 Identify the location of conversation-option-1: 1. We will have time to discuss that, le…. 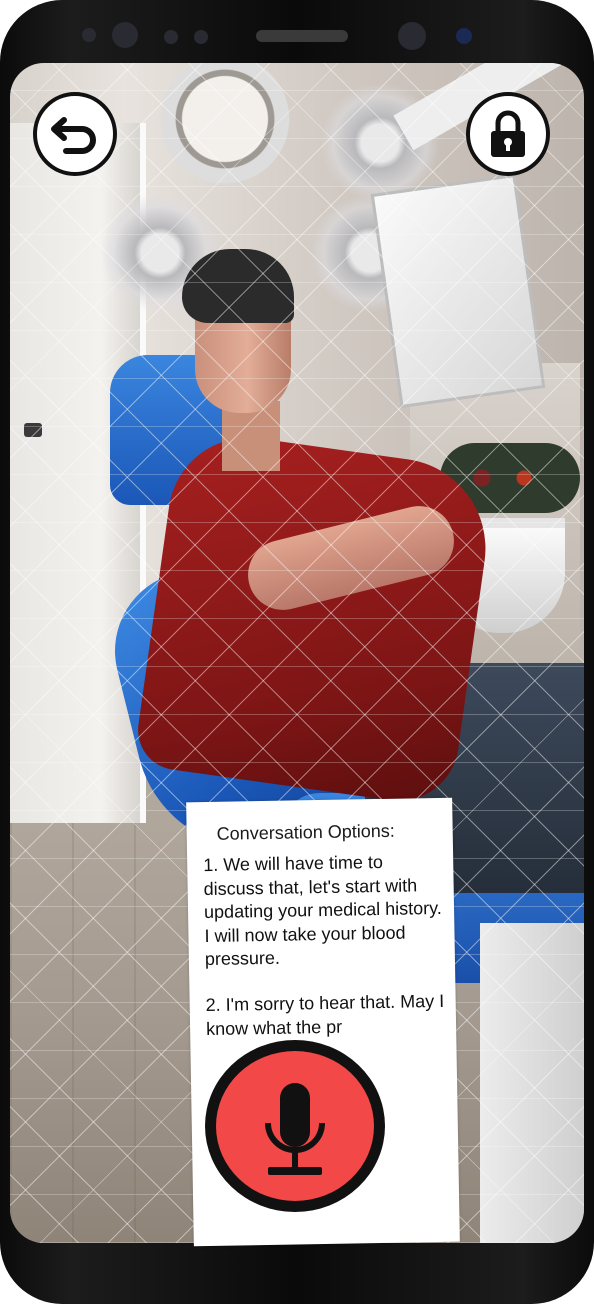
(324, 911).